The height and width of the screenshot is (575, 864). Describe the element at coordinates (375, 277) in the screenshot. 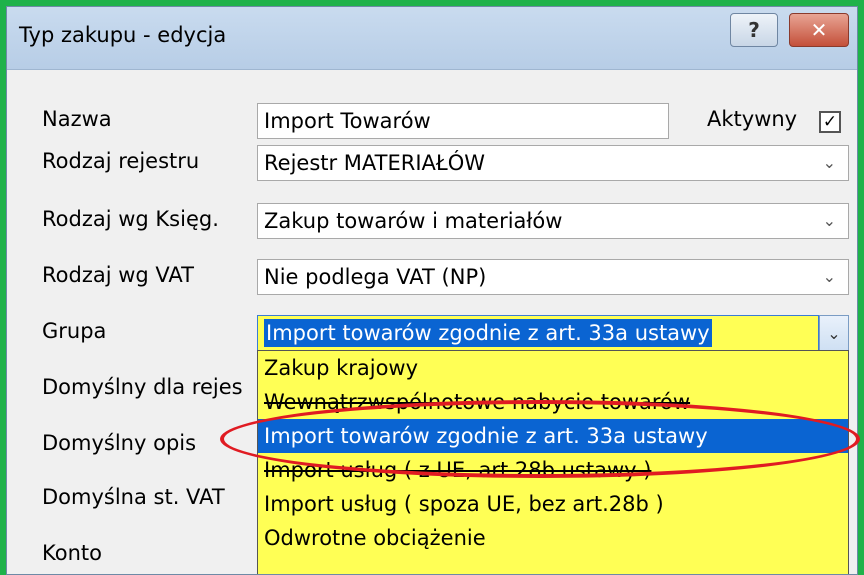

I see `rodzaj-vat-value: Nie podlega VAT (NP)` at that location.